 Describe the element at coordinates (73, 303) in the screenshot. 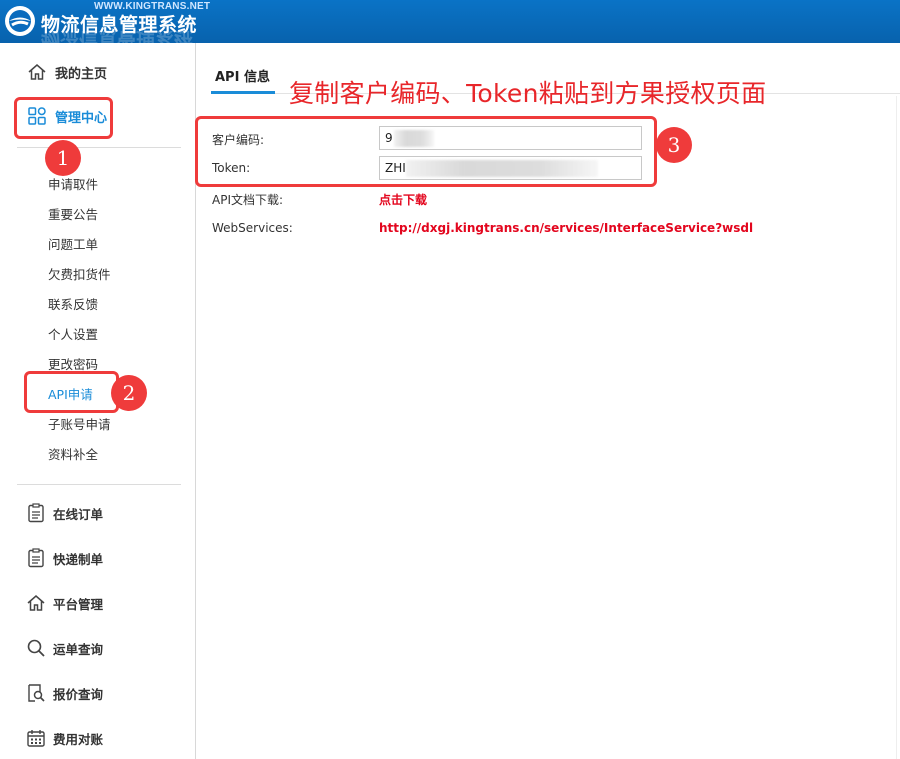

I see `sidebar-sub-feedback: 联系反馈` at that location.